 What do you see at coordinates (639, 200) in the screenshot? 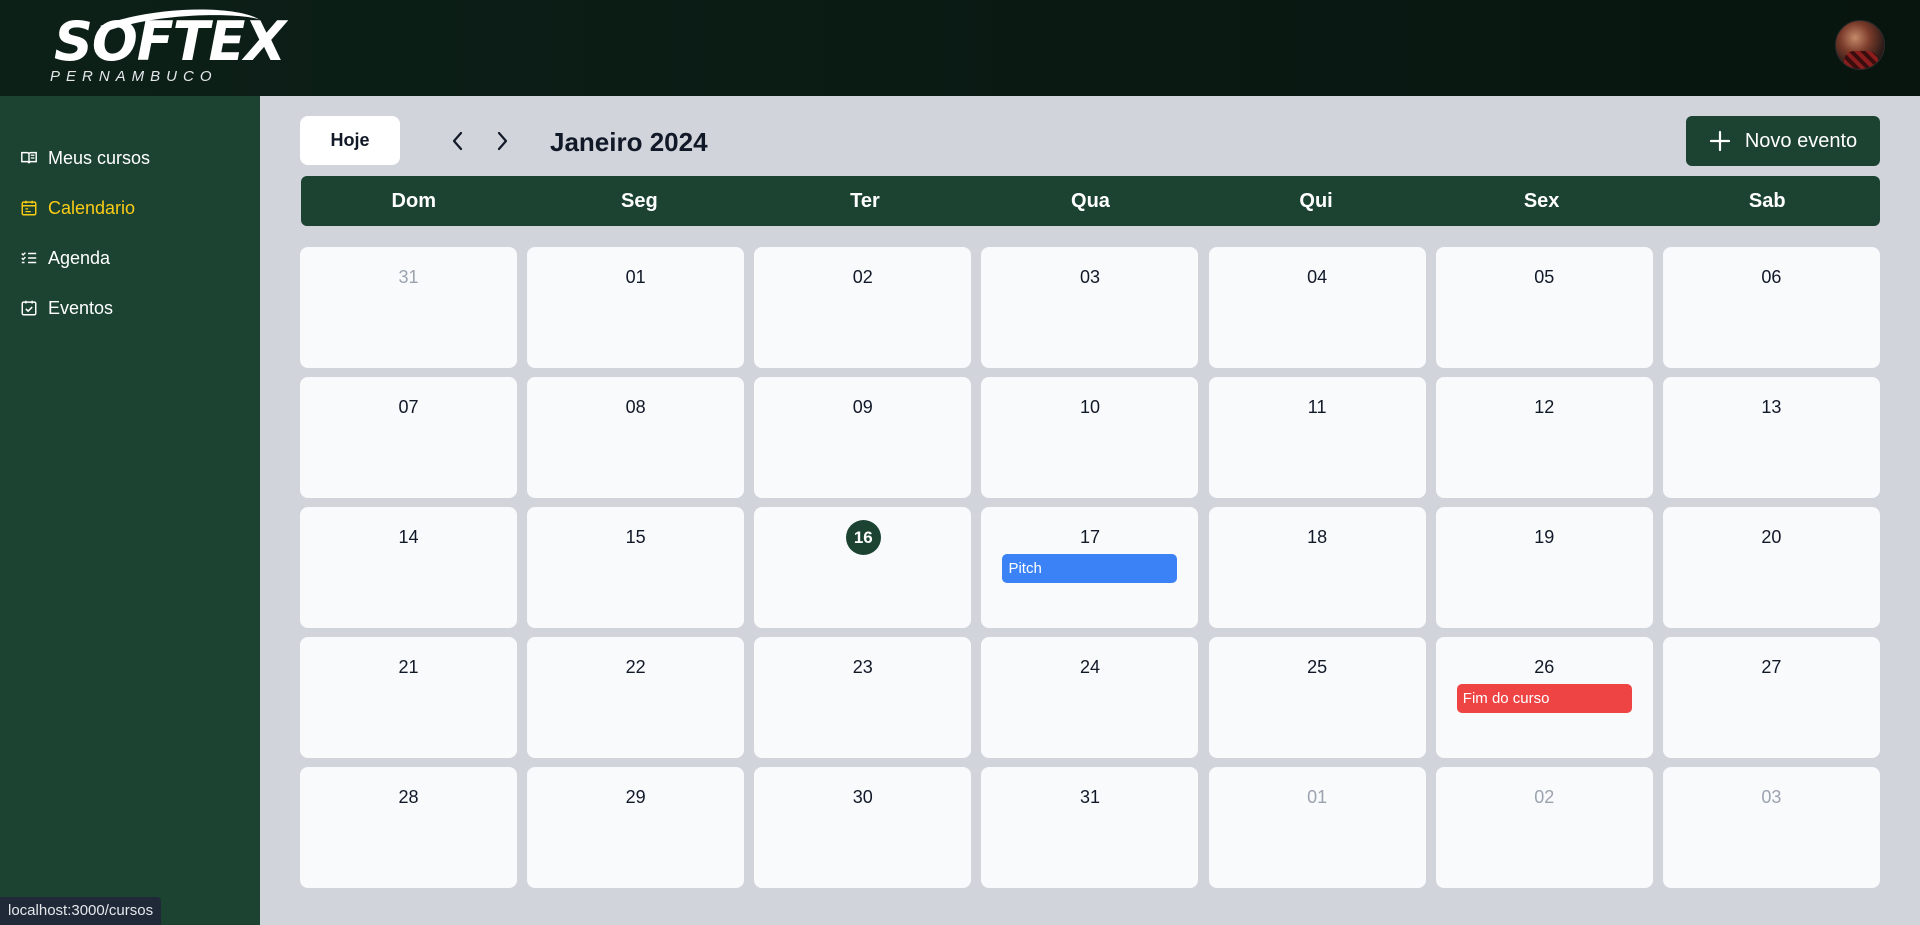
I see `weekday-label: Seg` at bounding box center [639, 200].